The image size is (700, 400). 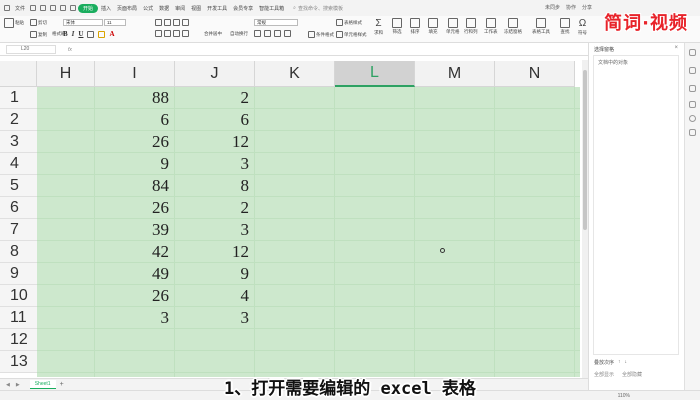 I want to click on file-menu: 文件, so click(x=20, y=8).